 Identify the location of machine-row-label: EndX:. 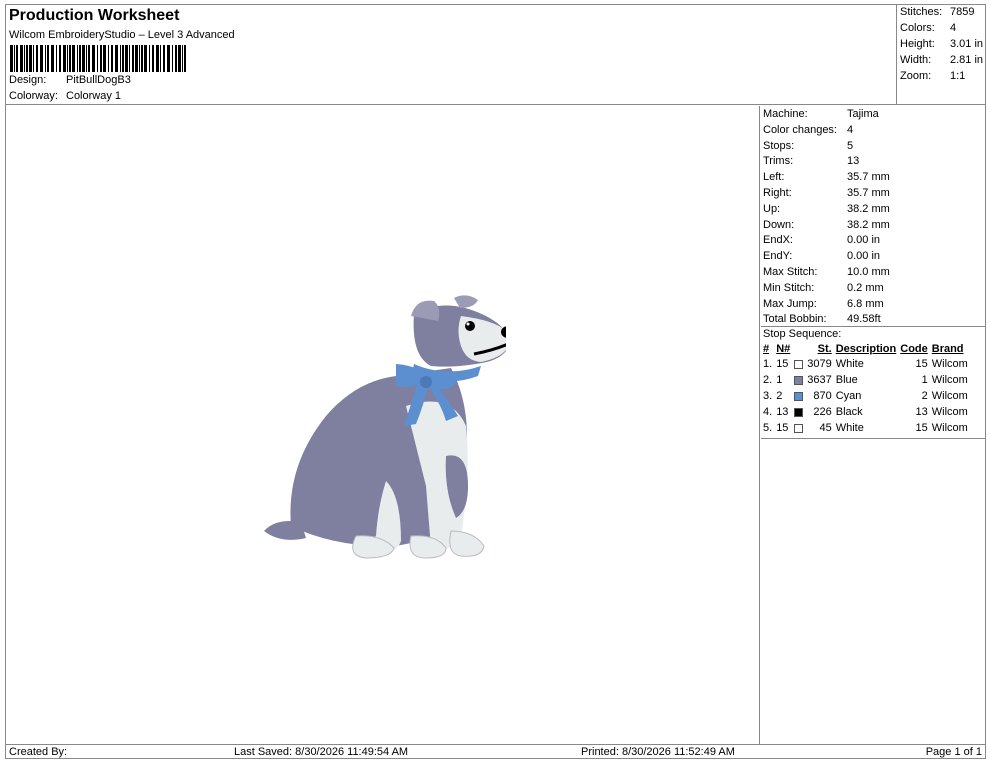
(778, 240).